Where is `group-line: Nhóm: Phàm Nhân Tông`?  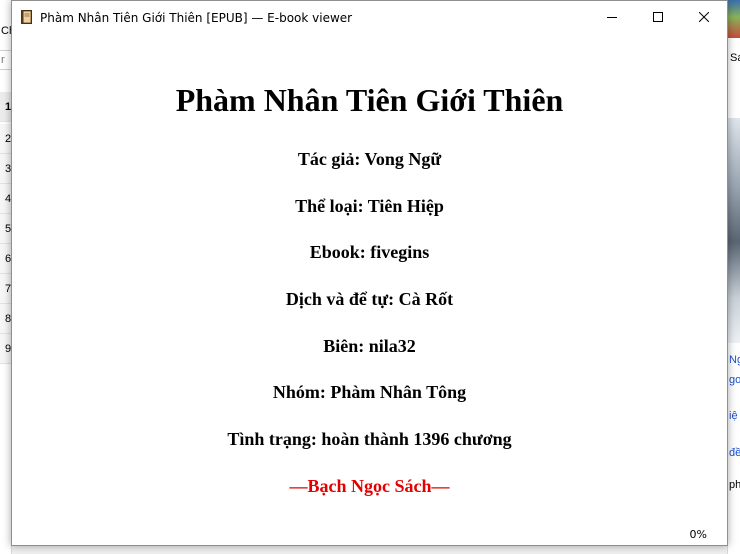 group-line: Nhóm: Phàm Nhân Tông is located at coordinates (369, 392).